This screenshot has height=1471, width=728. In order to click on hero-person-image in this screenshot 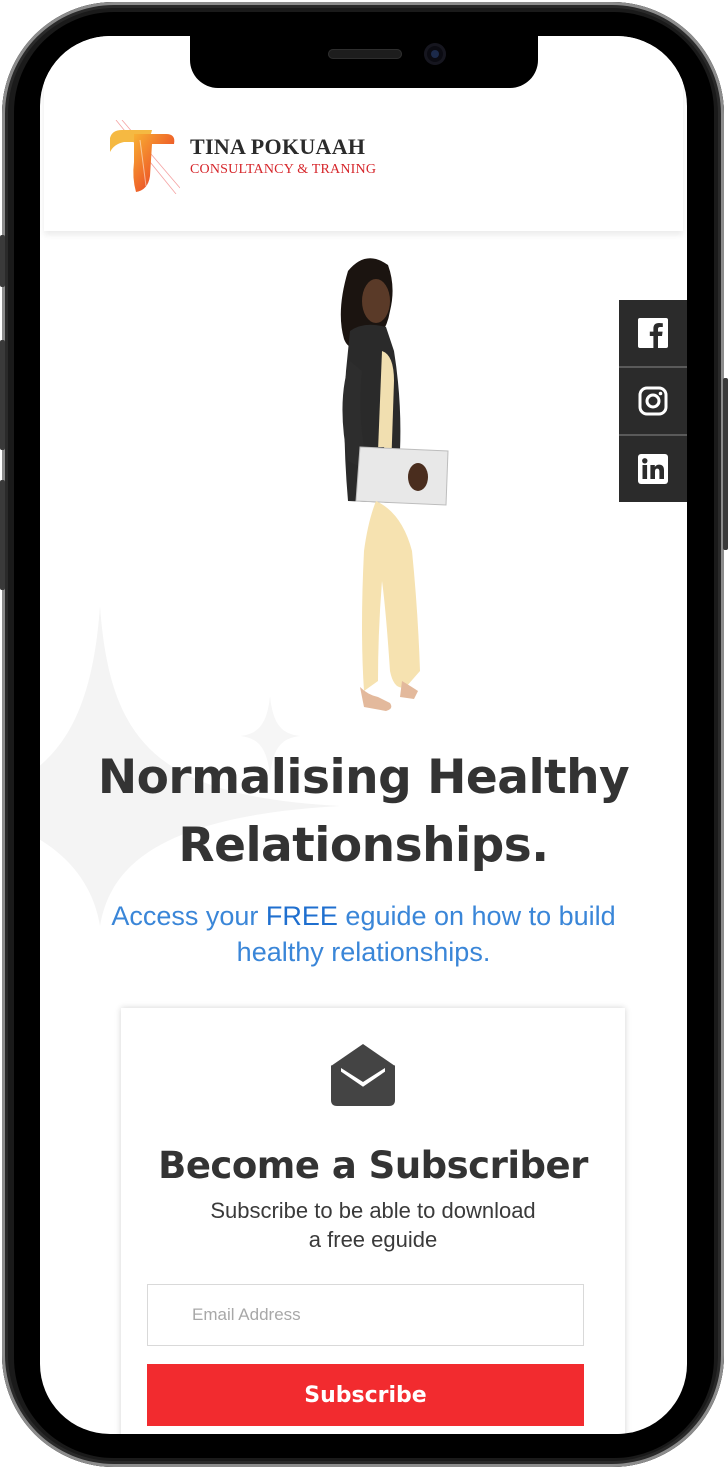, I will do `click(394, 484)`.